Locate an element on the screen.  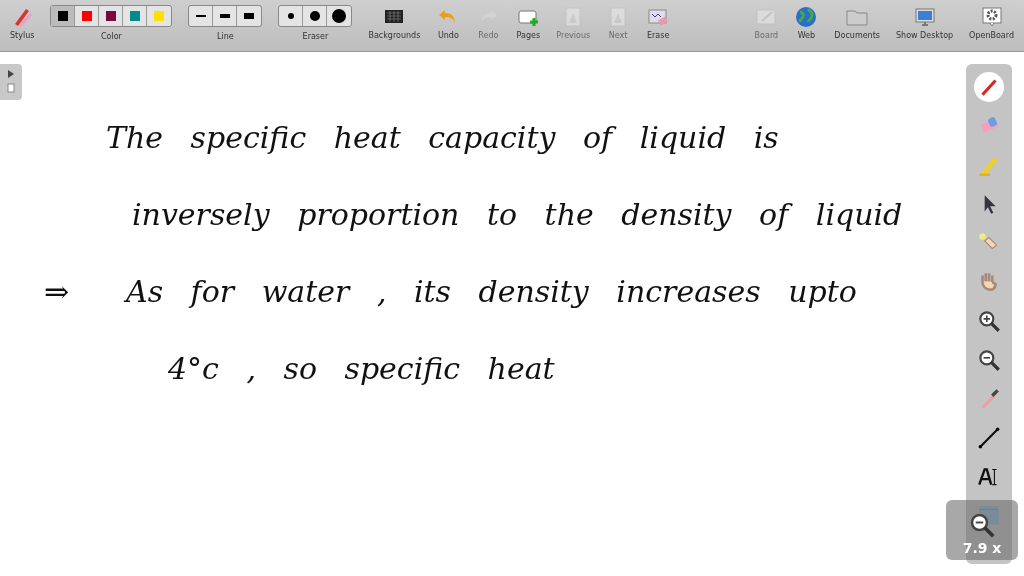
toolbar-button: Stylus is located at coordinates (22, 25).